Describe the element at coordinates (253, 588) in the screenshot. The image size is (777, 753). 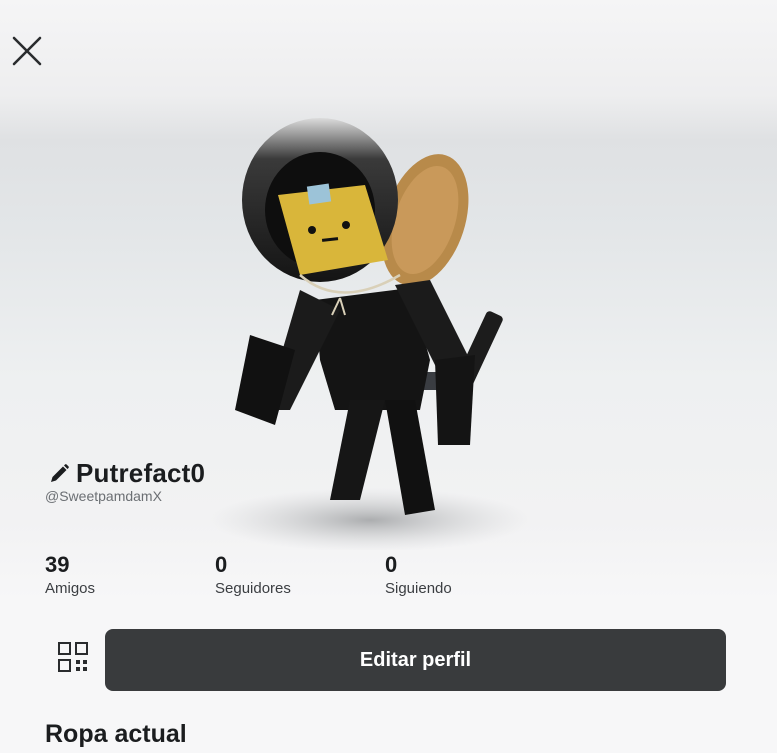
I see `stat-label: Seguidores` at that location.